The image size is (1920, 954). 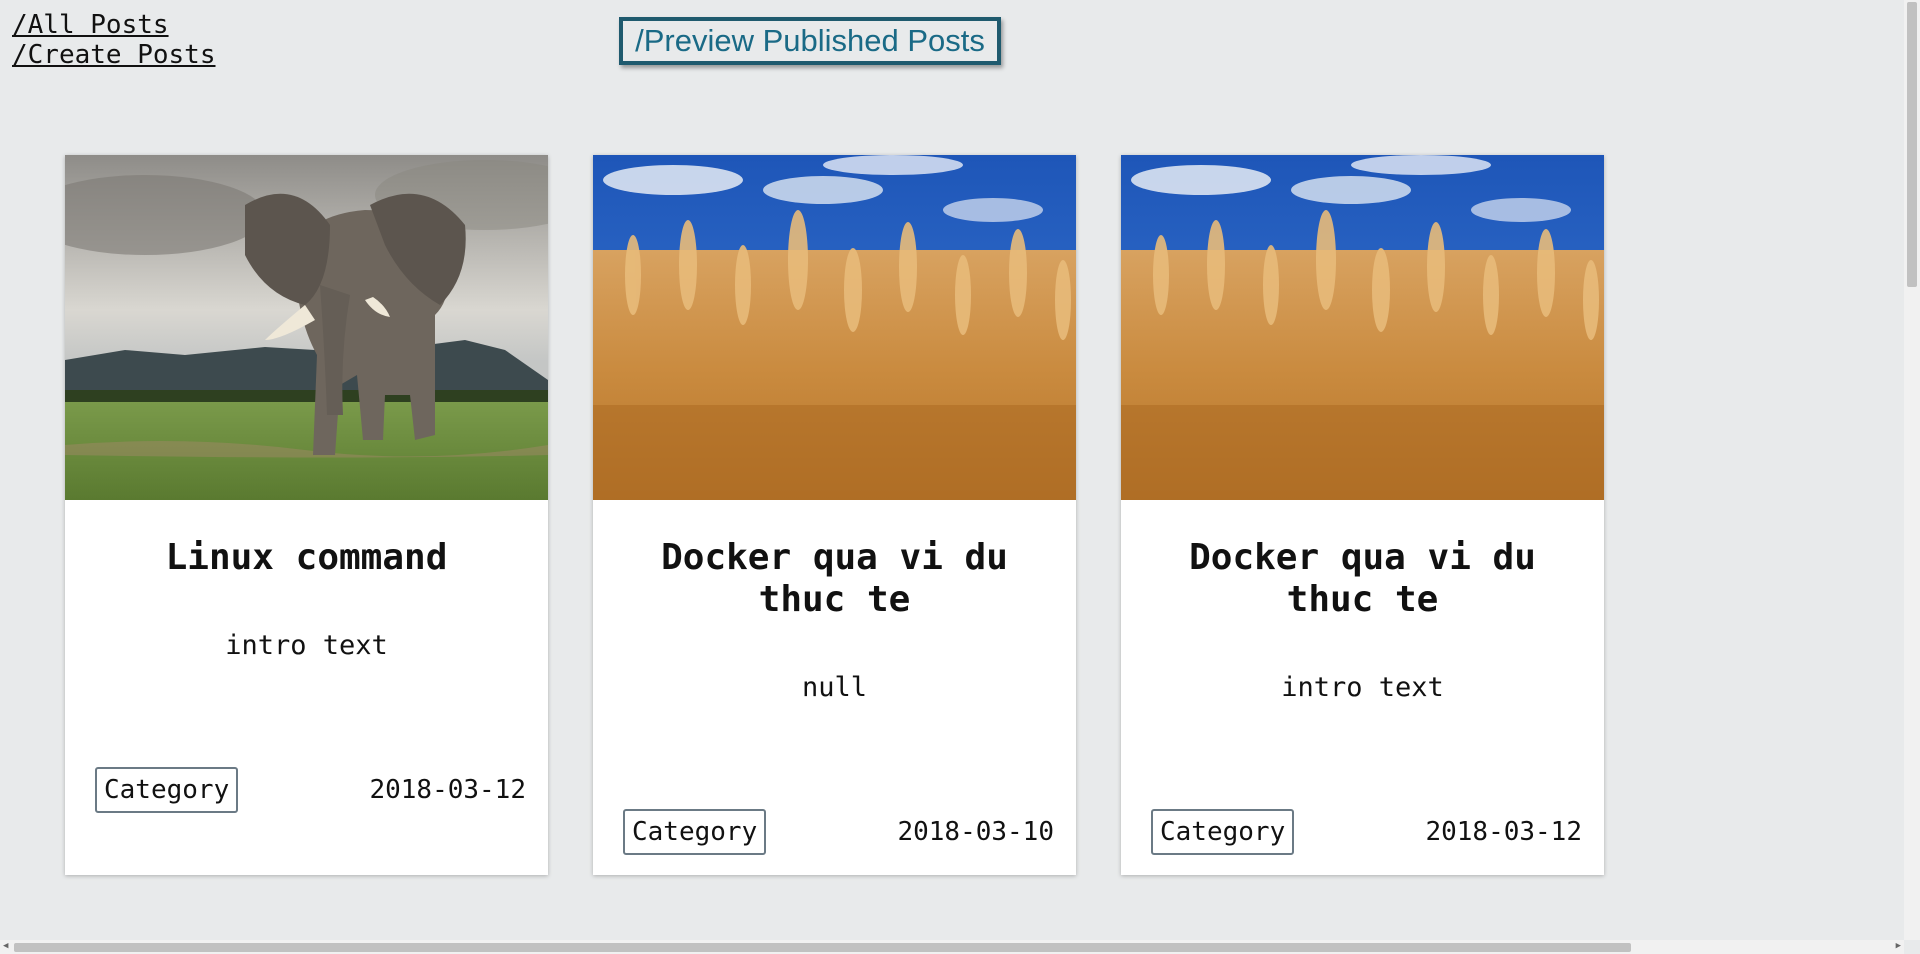 What do you see at coordinates (90, 25) in the screenshot?
I see `nav-all-posts-link: /All Posts` at bounding box center [90, 25].